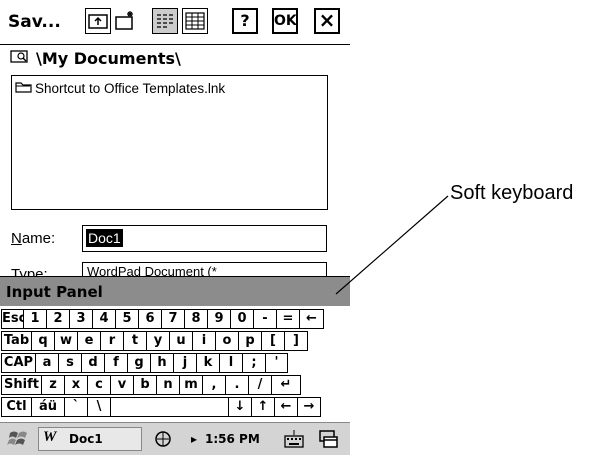 This screenshot has height=455, width=607. I want to click on annotation-leader-line, so click(392, 245).